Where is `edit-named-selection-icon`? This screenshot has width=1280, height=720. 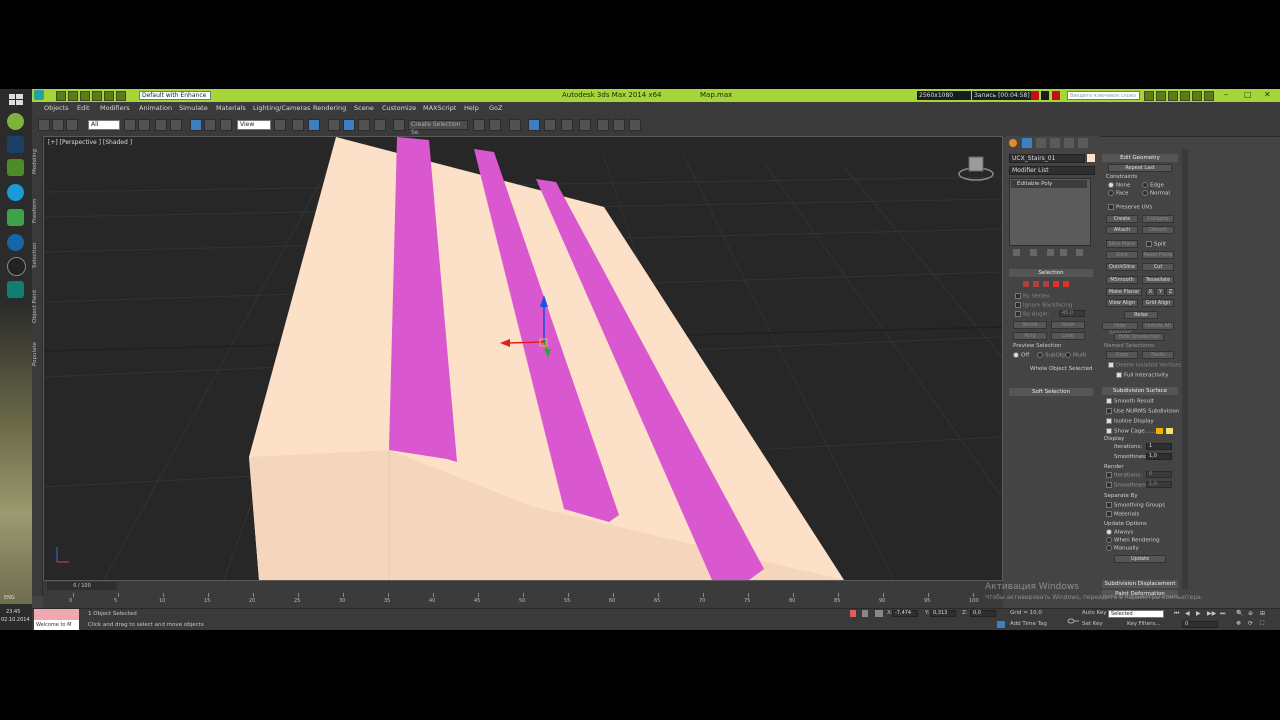
edit-named-selection-icon is located at coordinates (399, 125).